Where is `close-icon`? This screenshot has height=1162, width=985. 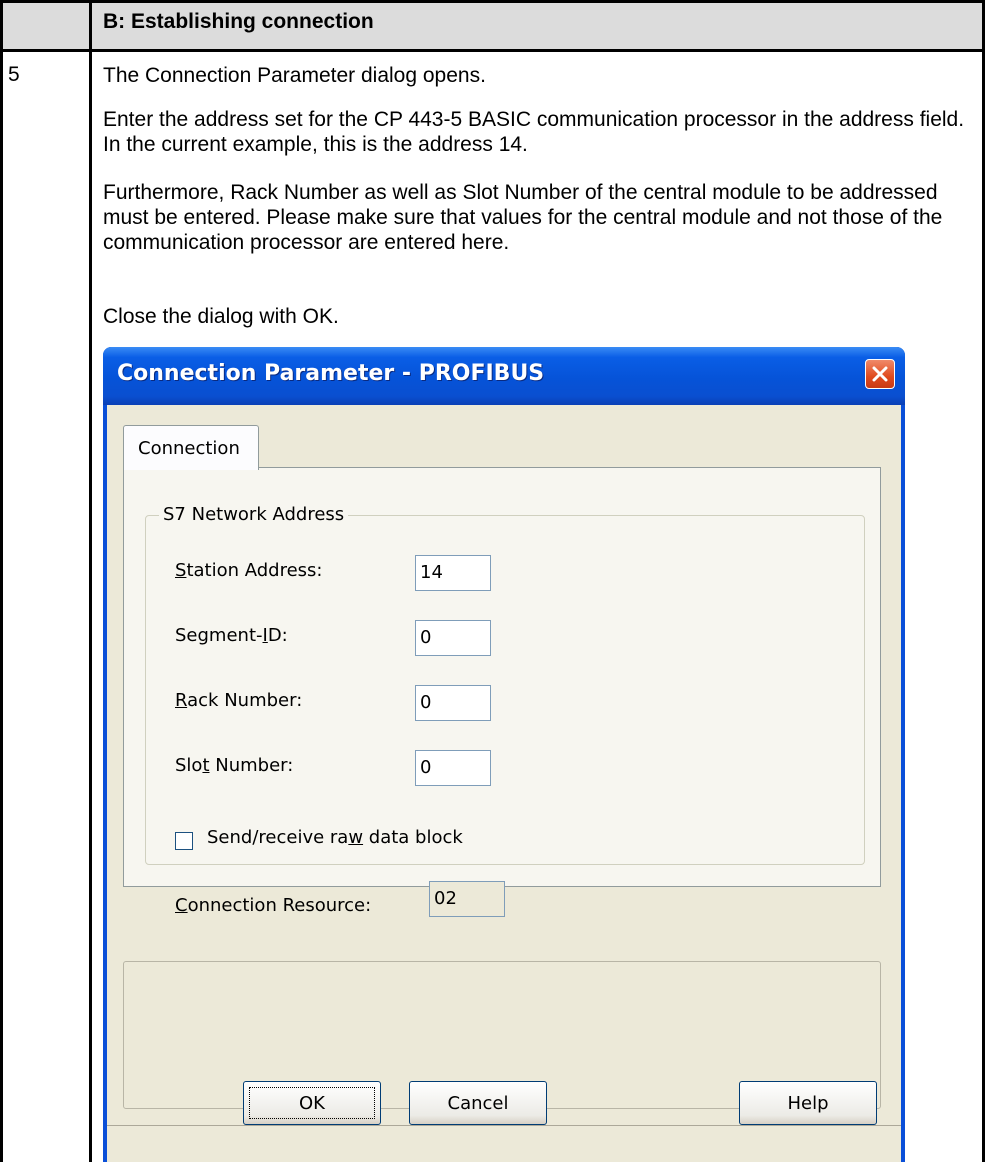
close-icon is located at coordinates (880, 374).